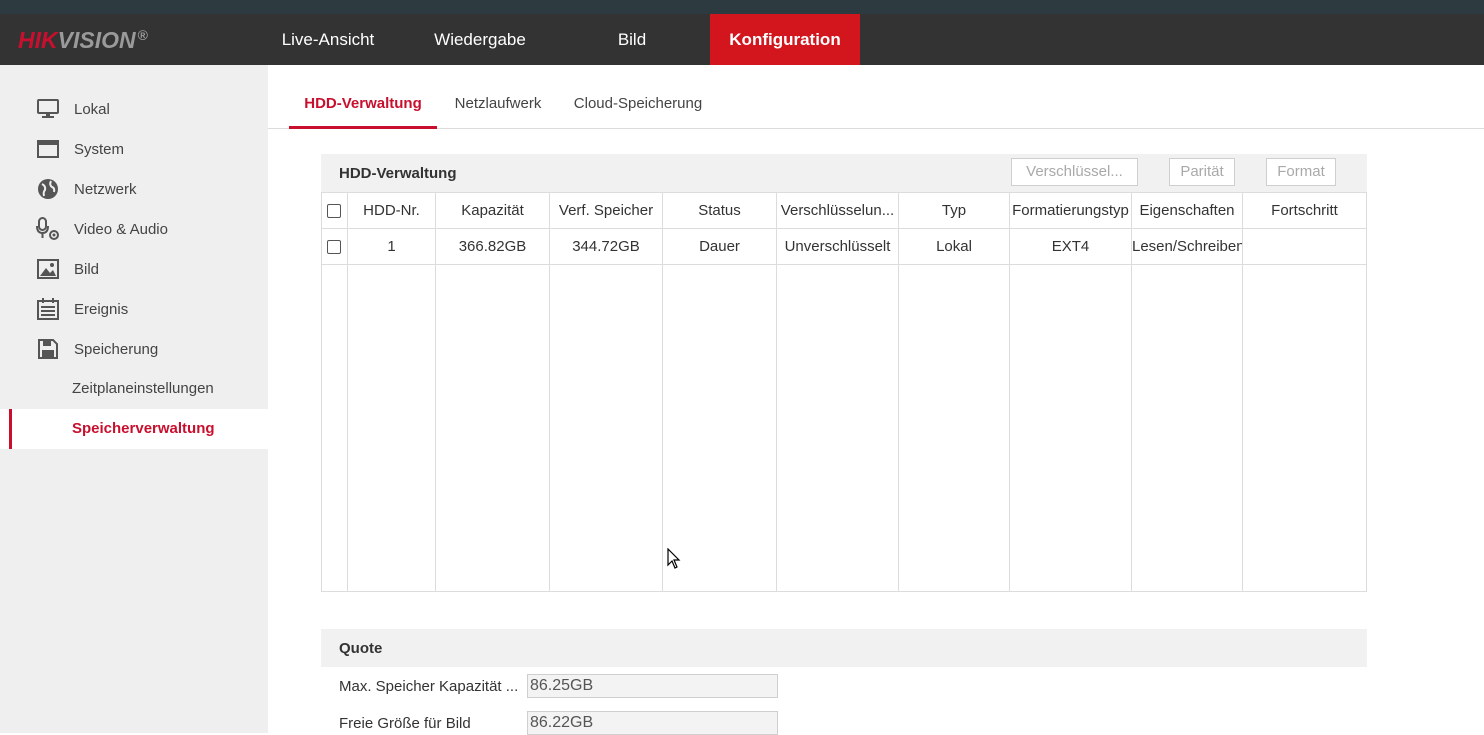 The height and width of the screenshot is (735, 1484). I want to click on column-header-status: Status, so click(719, 211).